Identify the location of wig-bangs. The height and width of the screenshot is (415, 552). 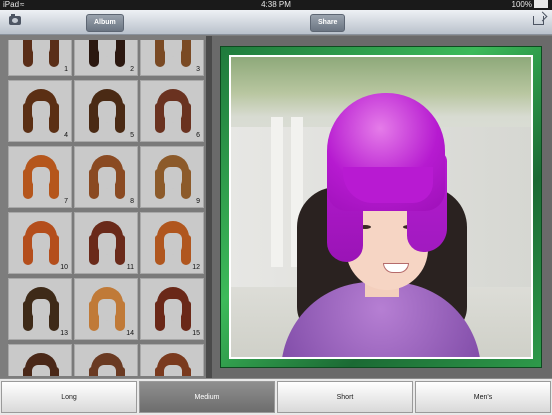
(388, 185).